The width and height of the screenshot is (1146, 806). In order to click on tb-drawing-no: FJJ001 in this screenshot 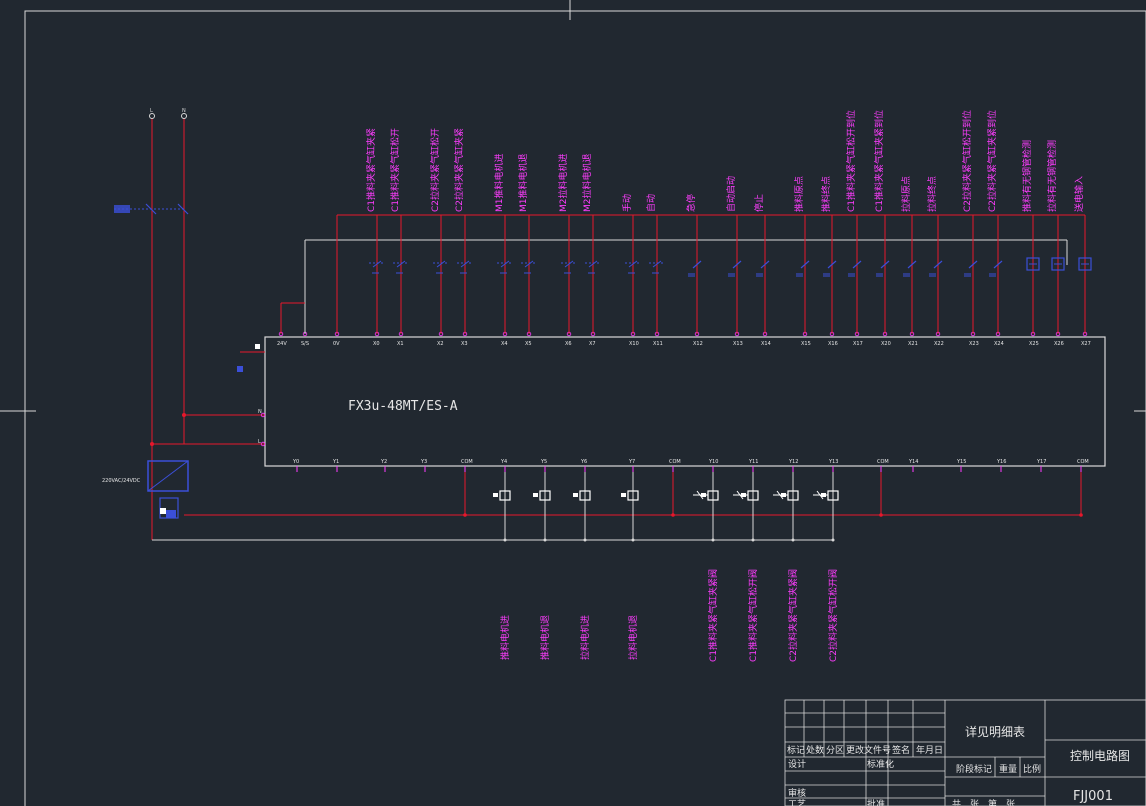, I will do `click(1093, 796)`.